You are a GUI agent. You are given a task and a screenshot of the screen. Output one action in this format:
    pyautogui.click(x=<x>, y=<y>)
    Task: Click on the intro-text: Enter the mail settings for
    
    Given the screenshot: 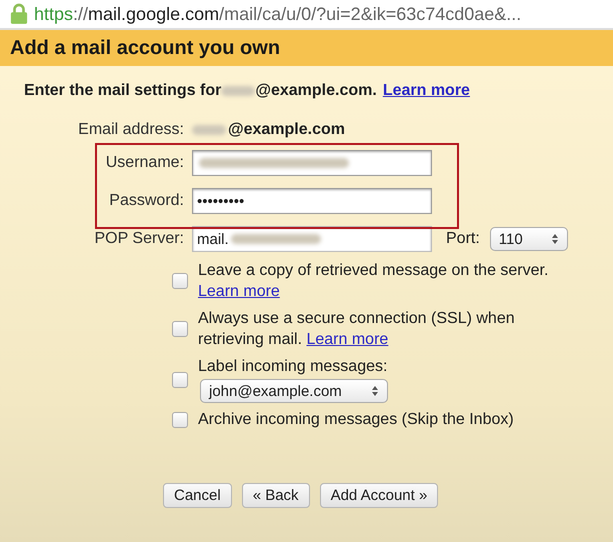 What is the action you would take?
    pyautogui.click(x=123, y=91)
    